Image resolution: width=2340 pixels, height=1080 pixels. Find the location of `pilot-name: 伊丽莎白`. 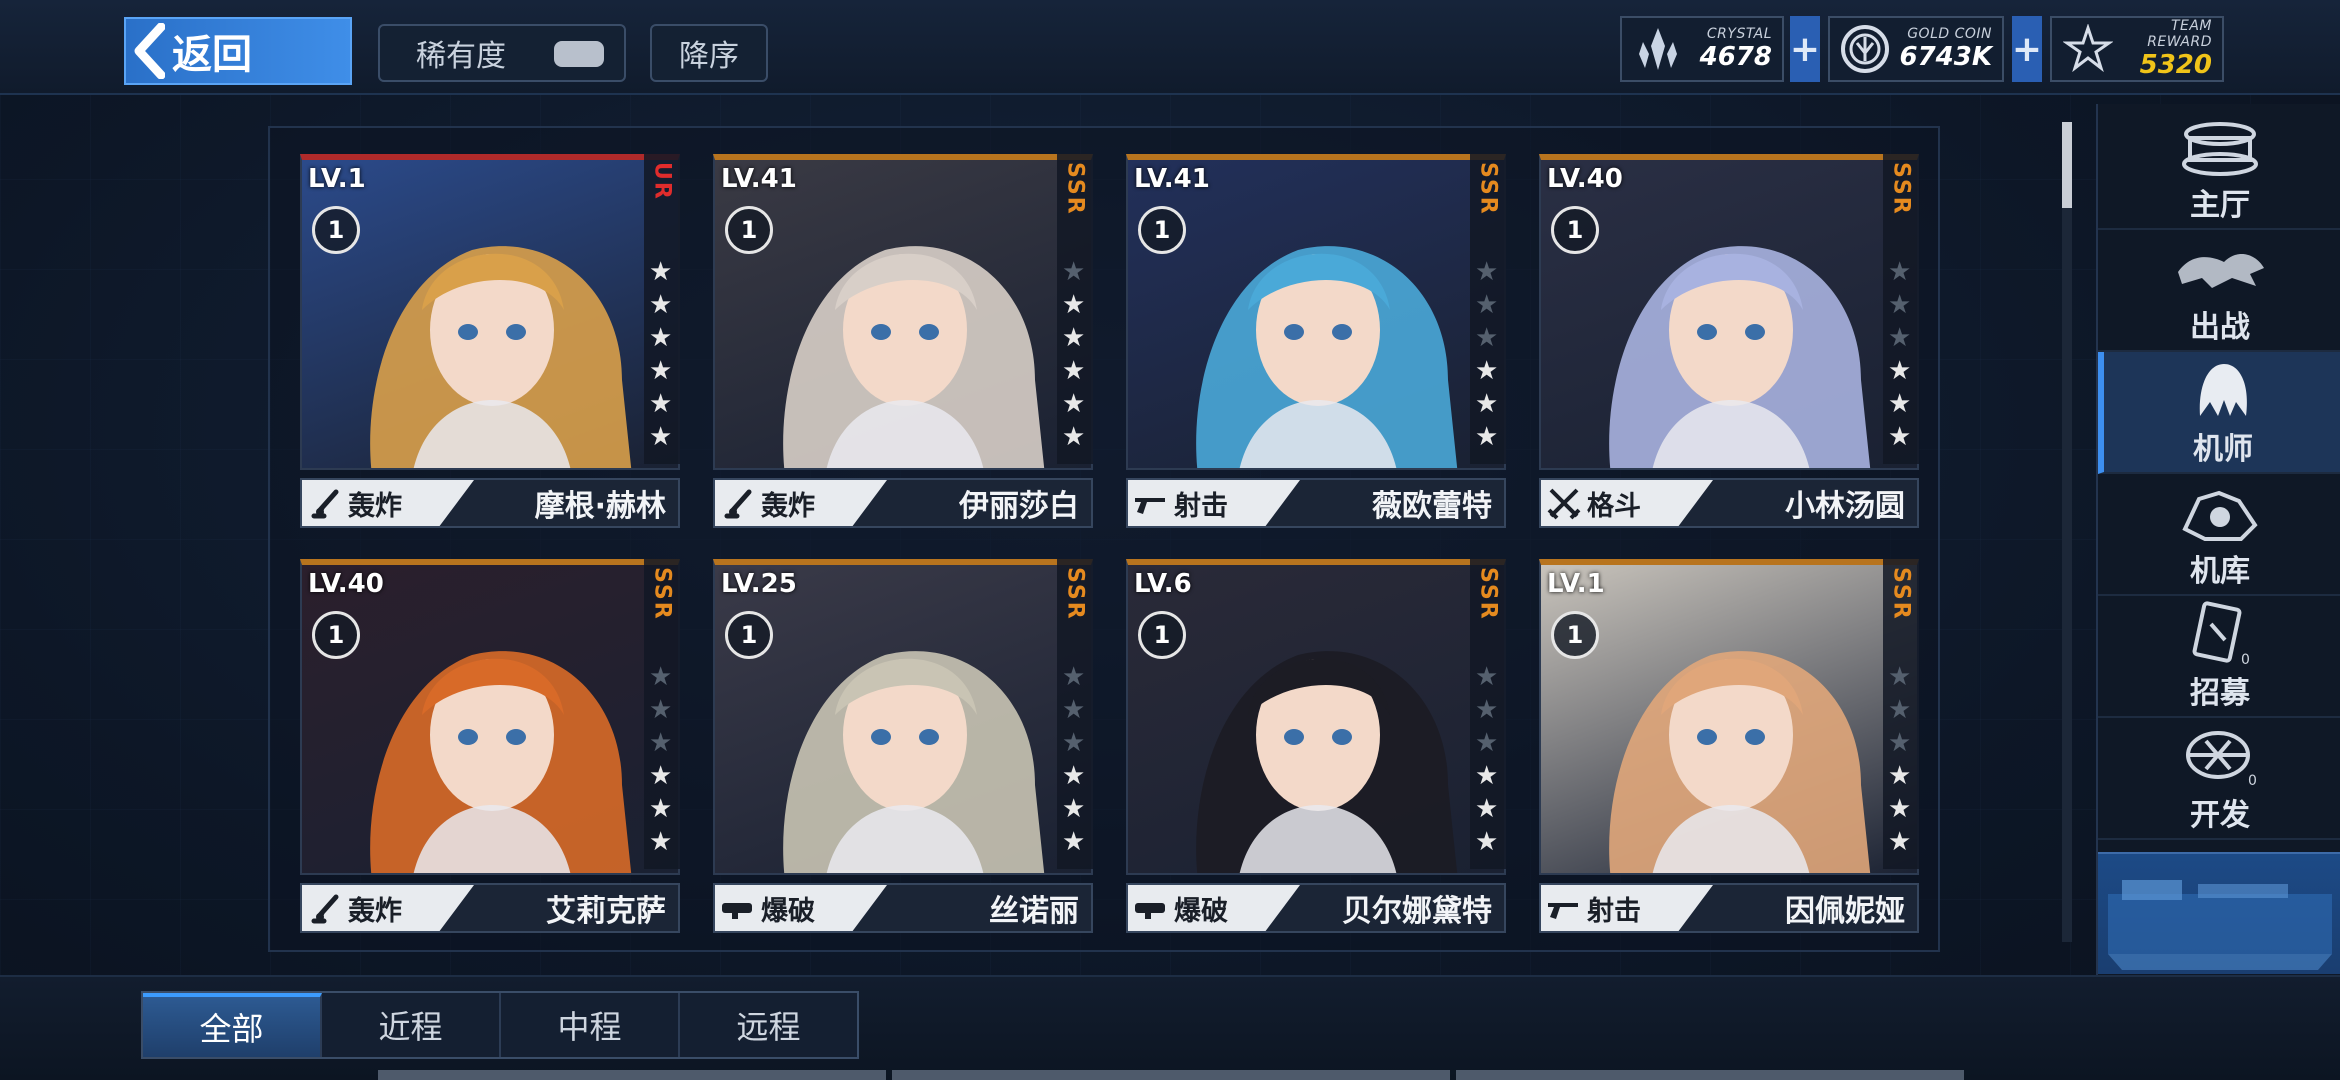

pilot-name: 伊丽莎白 is located at coordinates (1019, 506).